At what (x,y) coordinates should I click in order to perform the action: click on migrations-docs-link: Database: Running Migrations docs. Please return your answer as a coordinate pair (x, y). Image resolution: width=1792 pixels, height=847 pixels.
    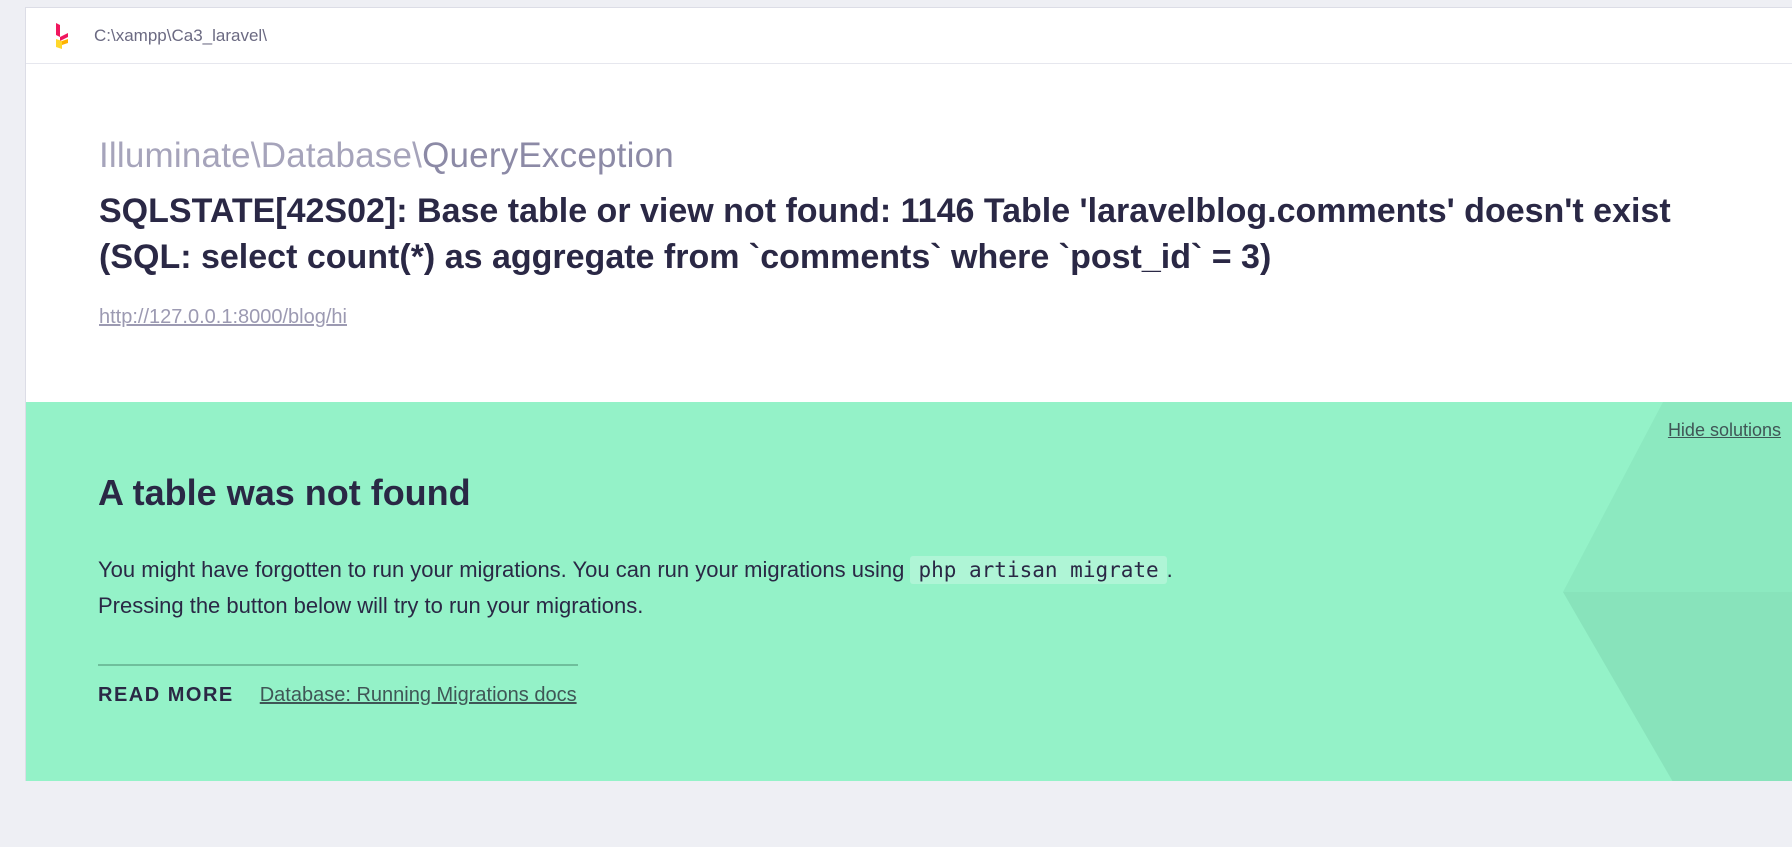
    Looking at the image, I should click on (418, 695).